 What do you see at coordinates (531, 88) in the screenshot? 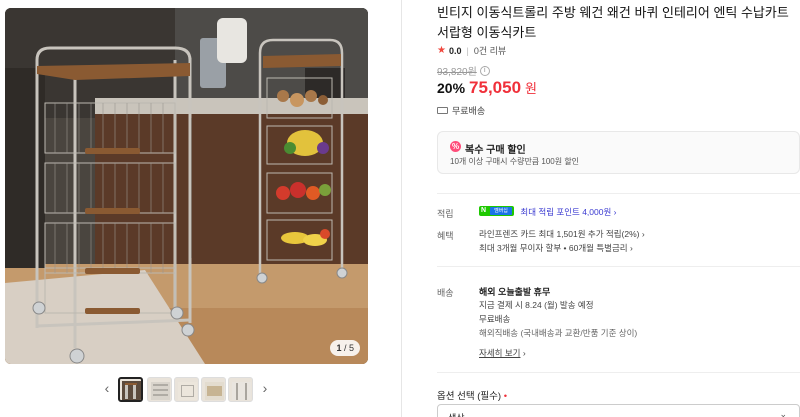
I see `price-unit: 원` at bounding box center [531, 88].